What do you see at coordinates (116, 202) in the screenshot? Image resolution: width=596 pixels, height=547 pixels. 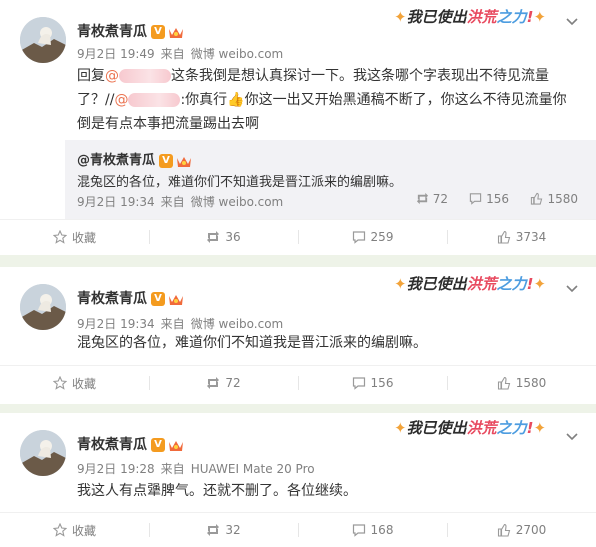 I see `repost-time: 9月2日 19:34` at bounding box center [116, 202].